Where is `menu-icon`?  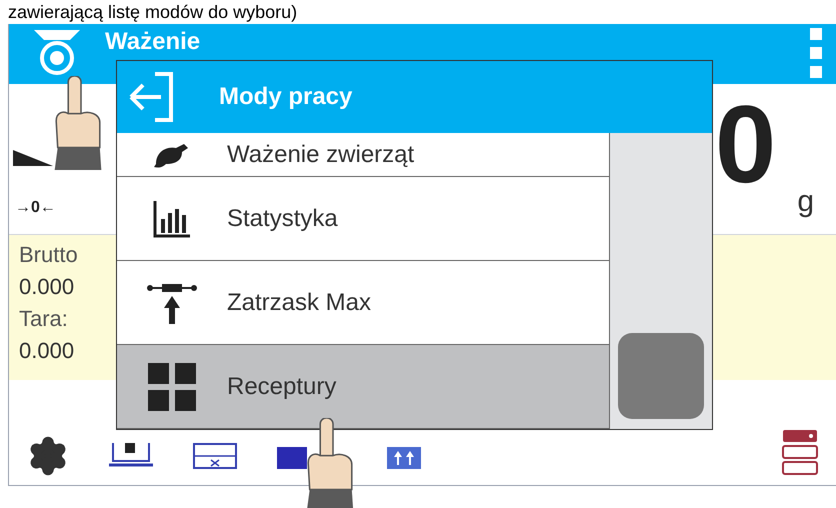 menu-icon is located at coordinates (816, 53).